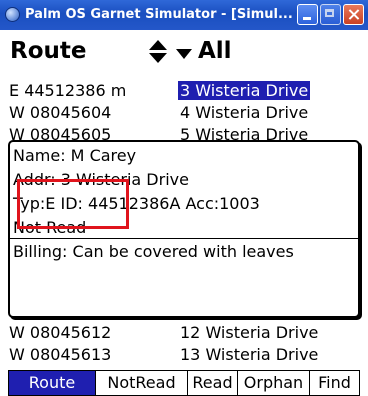  What do you see at coordinates (60, 332) in the screenshot?
I see `meter-id: W 08045612` at bounding box center [60, 332].